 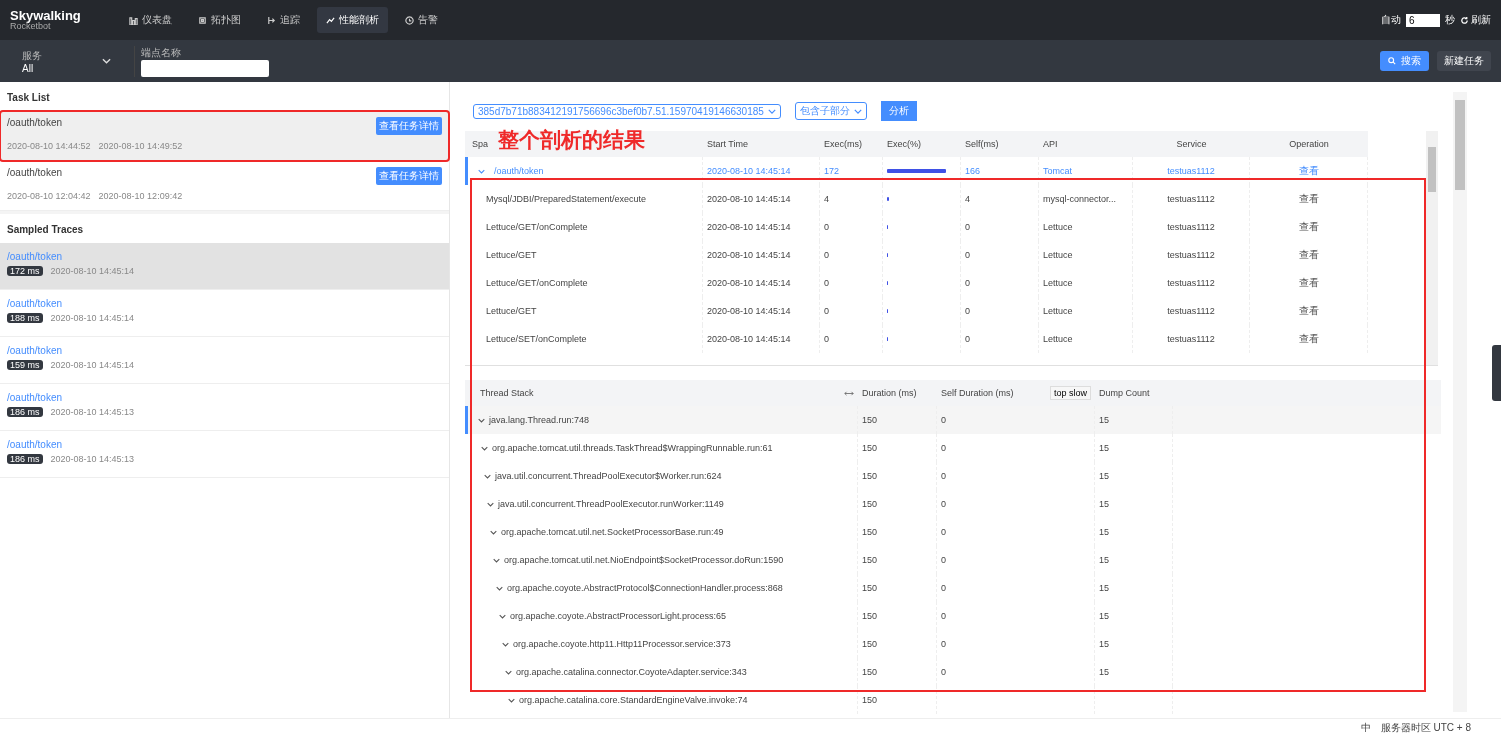 What do you see at coordinates (224, 360) in the screenshot?
I see `trace-item: /oauth/token 159 ms 2020-08-10 14:45:14` at bounding box center [224, 360].